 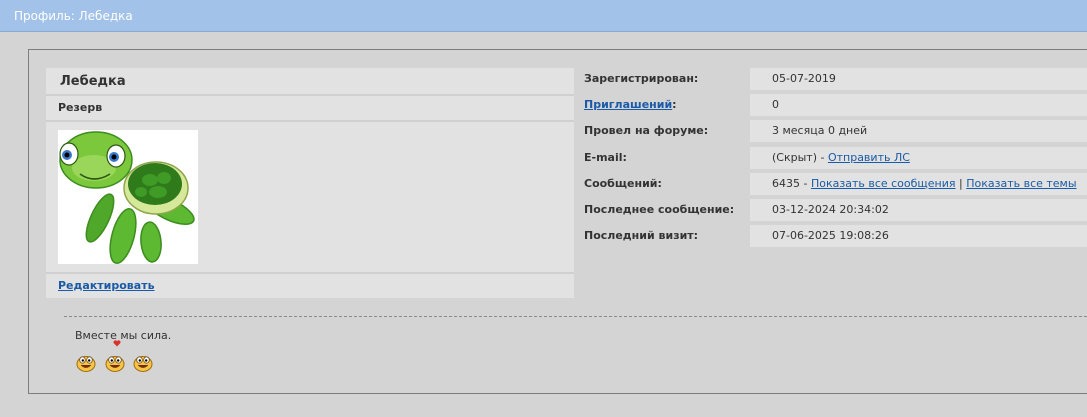 What do you see at coordinates (918, 158) in the screenshot?
I see `email-value-row: (Скрыт) - Отправить ЛС` at bounding box center [918, 158].